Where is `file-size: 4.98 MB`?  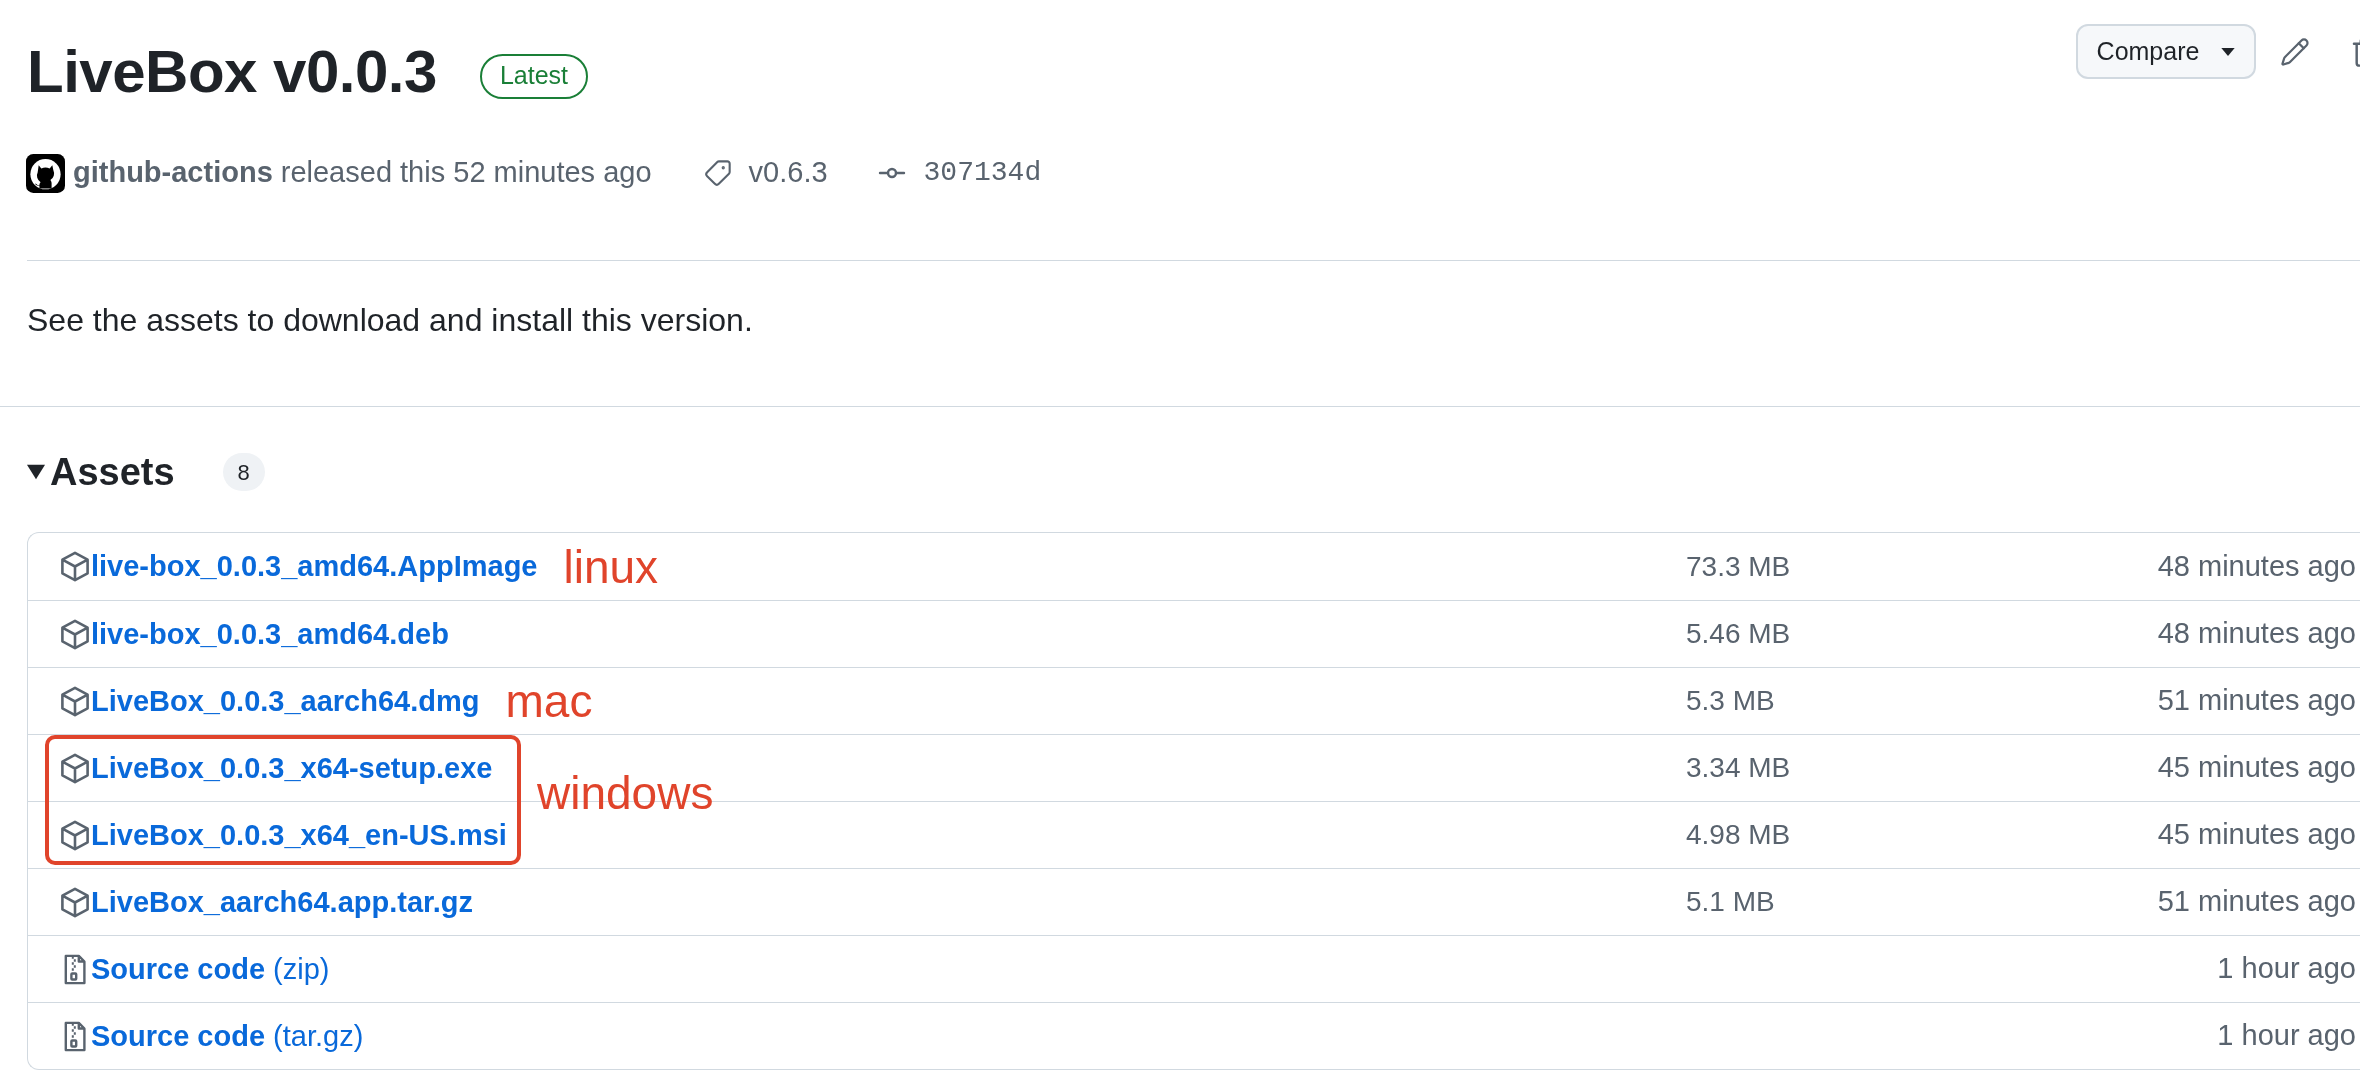 file-size: 4.98 MB is located at coordinates (1738, 834).